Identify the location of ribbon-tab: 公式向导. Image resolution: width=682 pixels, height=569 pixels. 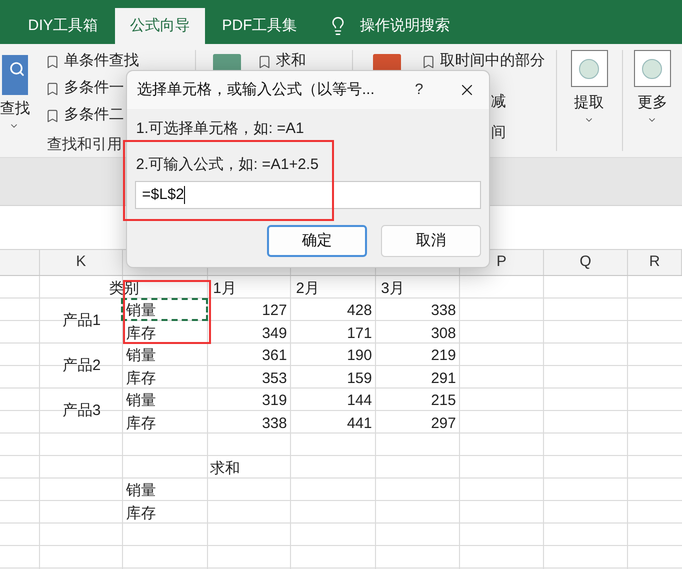
(160, 26).